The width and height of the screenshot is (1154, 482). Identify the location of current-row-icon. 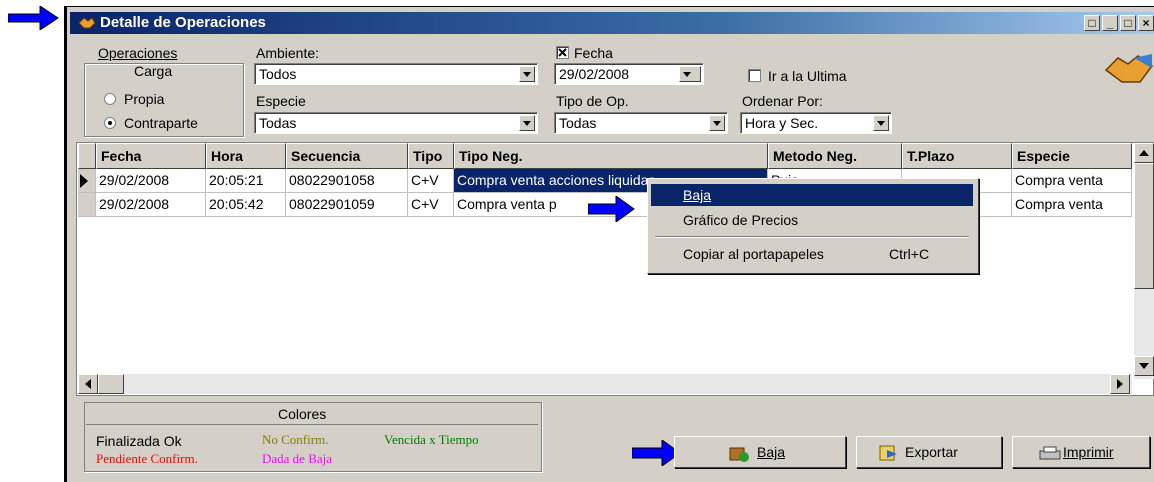
(84, 181).